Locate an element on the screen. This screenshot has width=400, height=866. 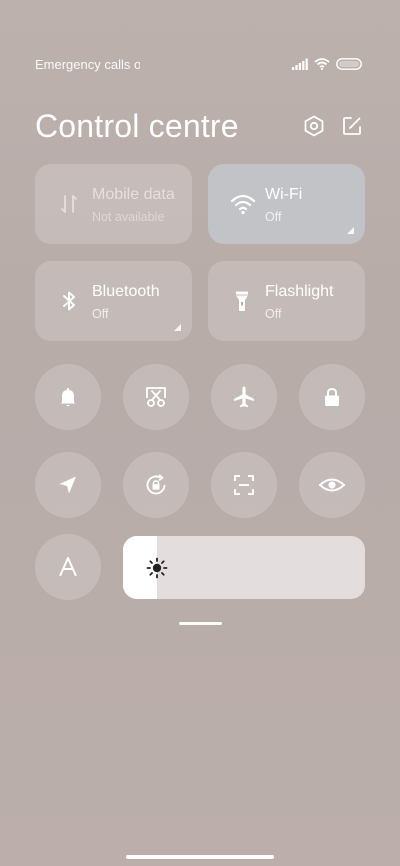
page-title: Control centre is located at coordinates (137, 125).